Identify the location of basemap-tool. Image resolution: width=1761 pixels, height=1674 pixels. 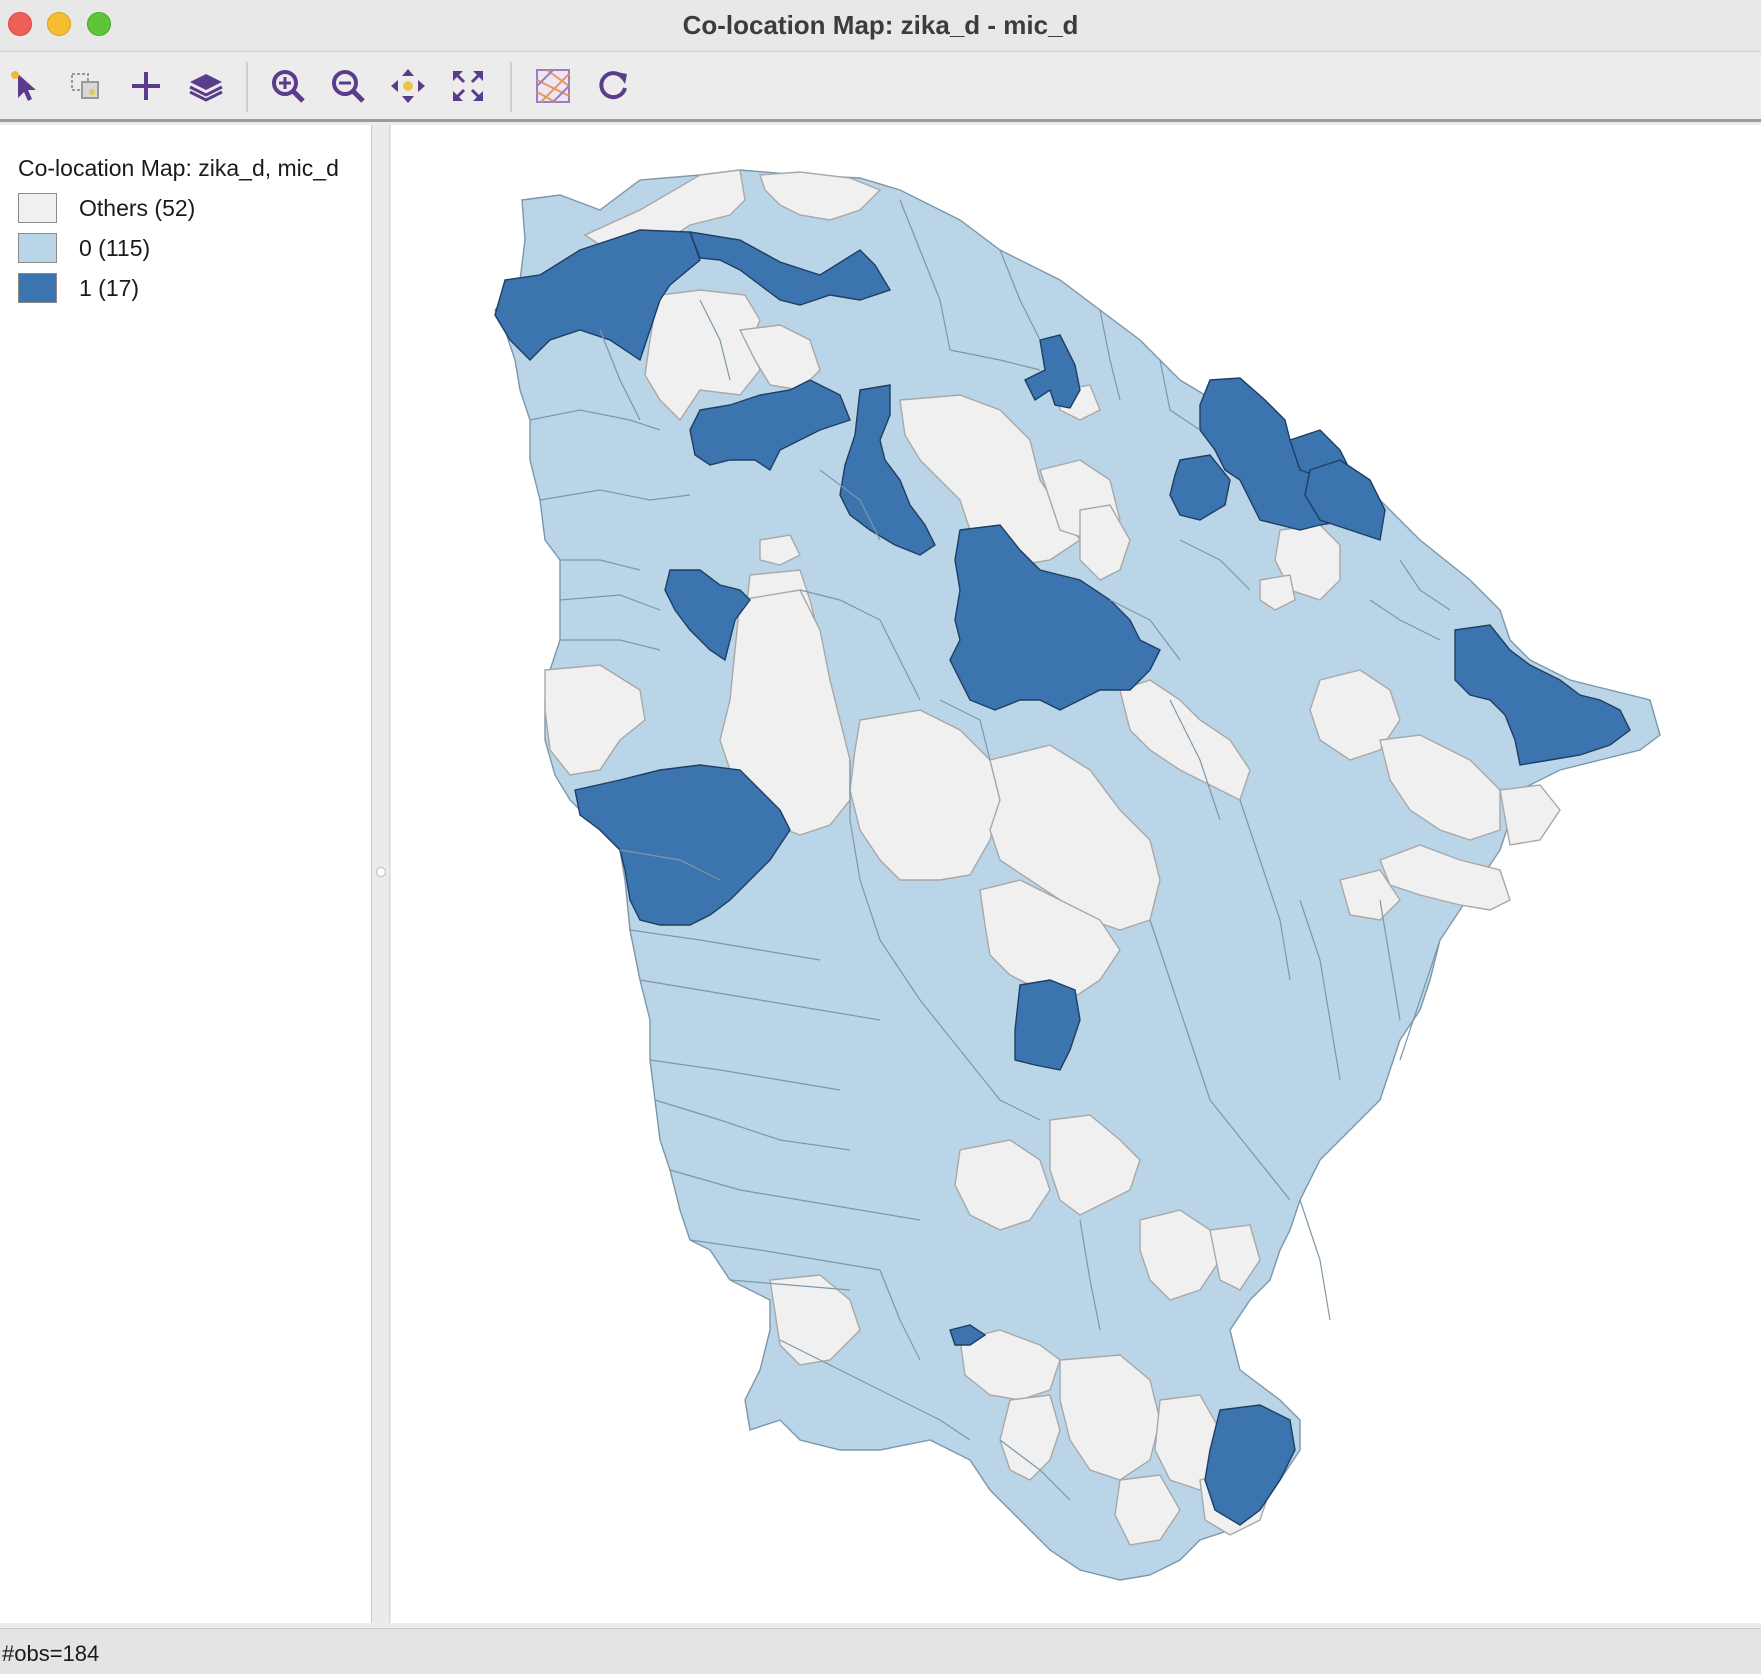
(553, 86).